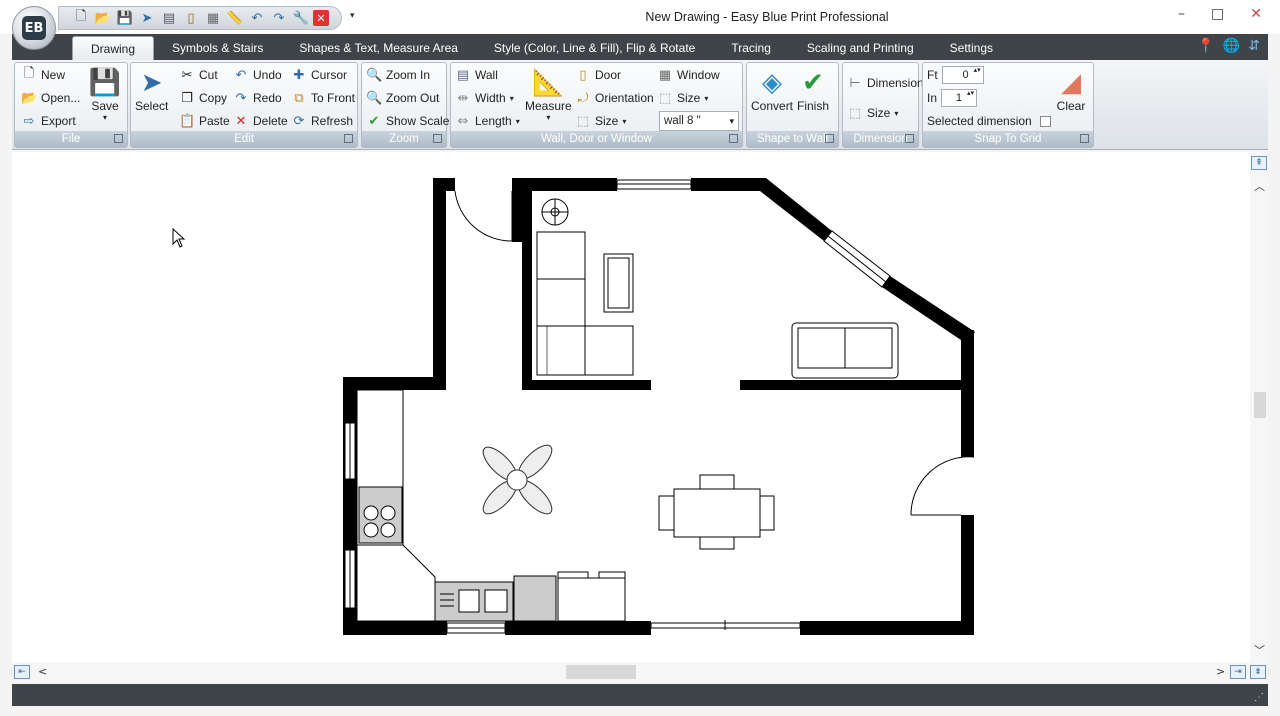 The image size is (1280, 716). I want to click on paste-button: 📋 Paste, so click(204, 121).